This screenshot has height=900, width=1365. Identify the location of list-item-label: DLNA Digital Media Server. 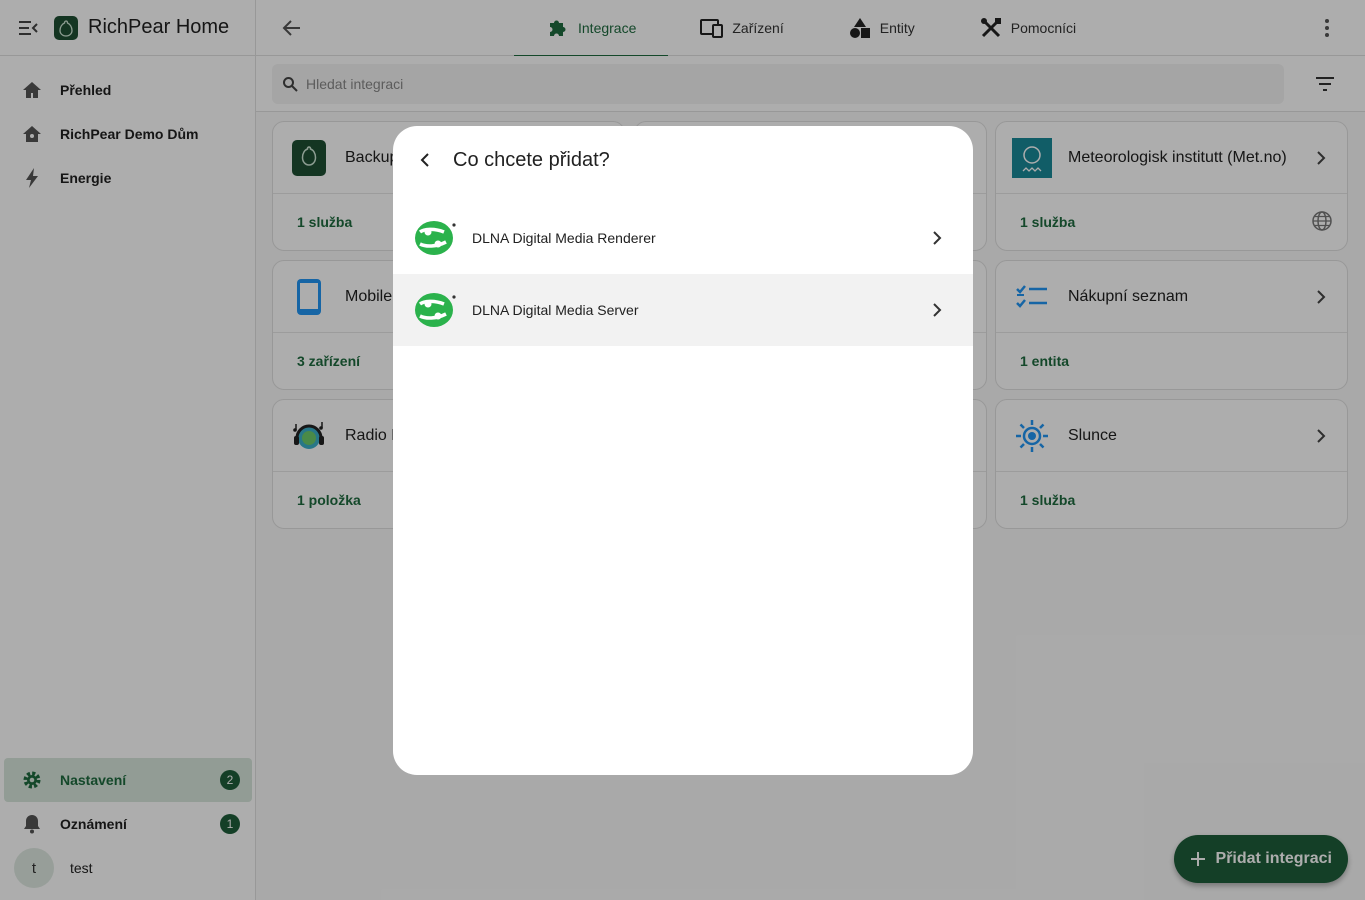
(555, 310).